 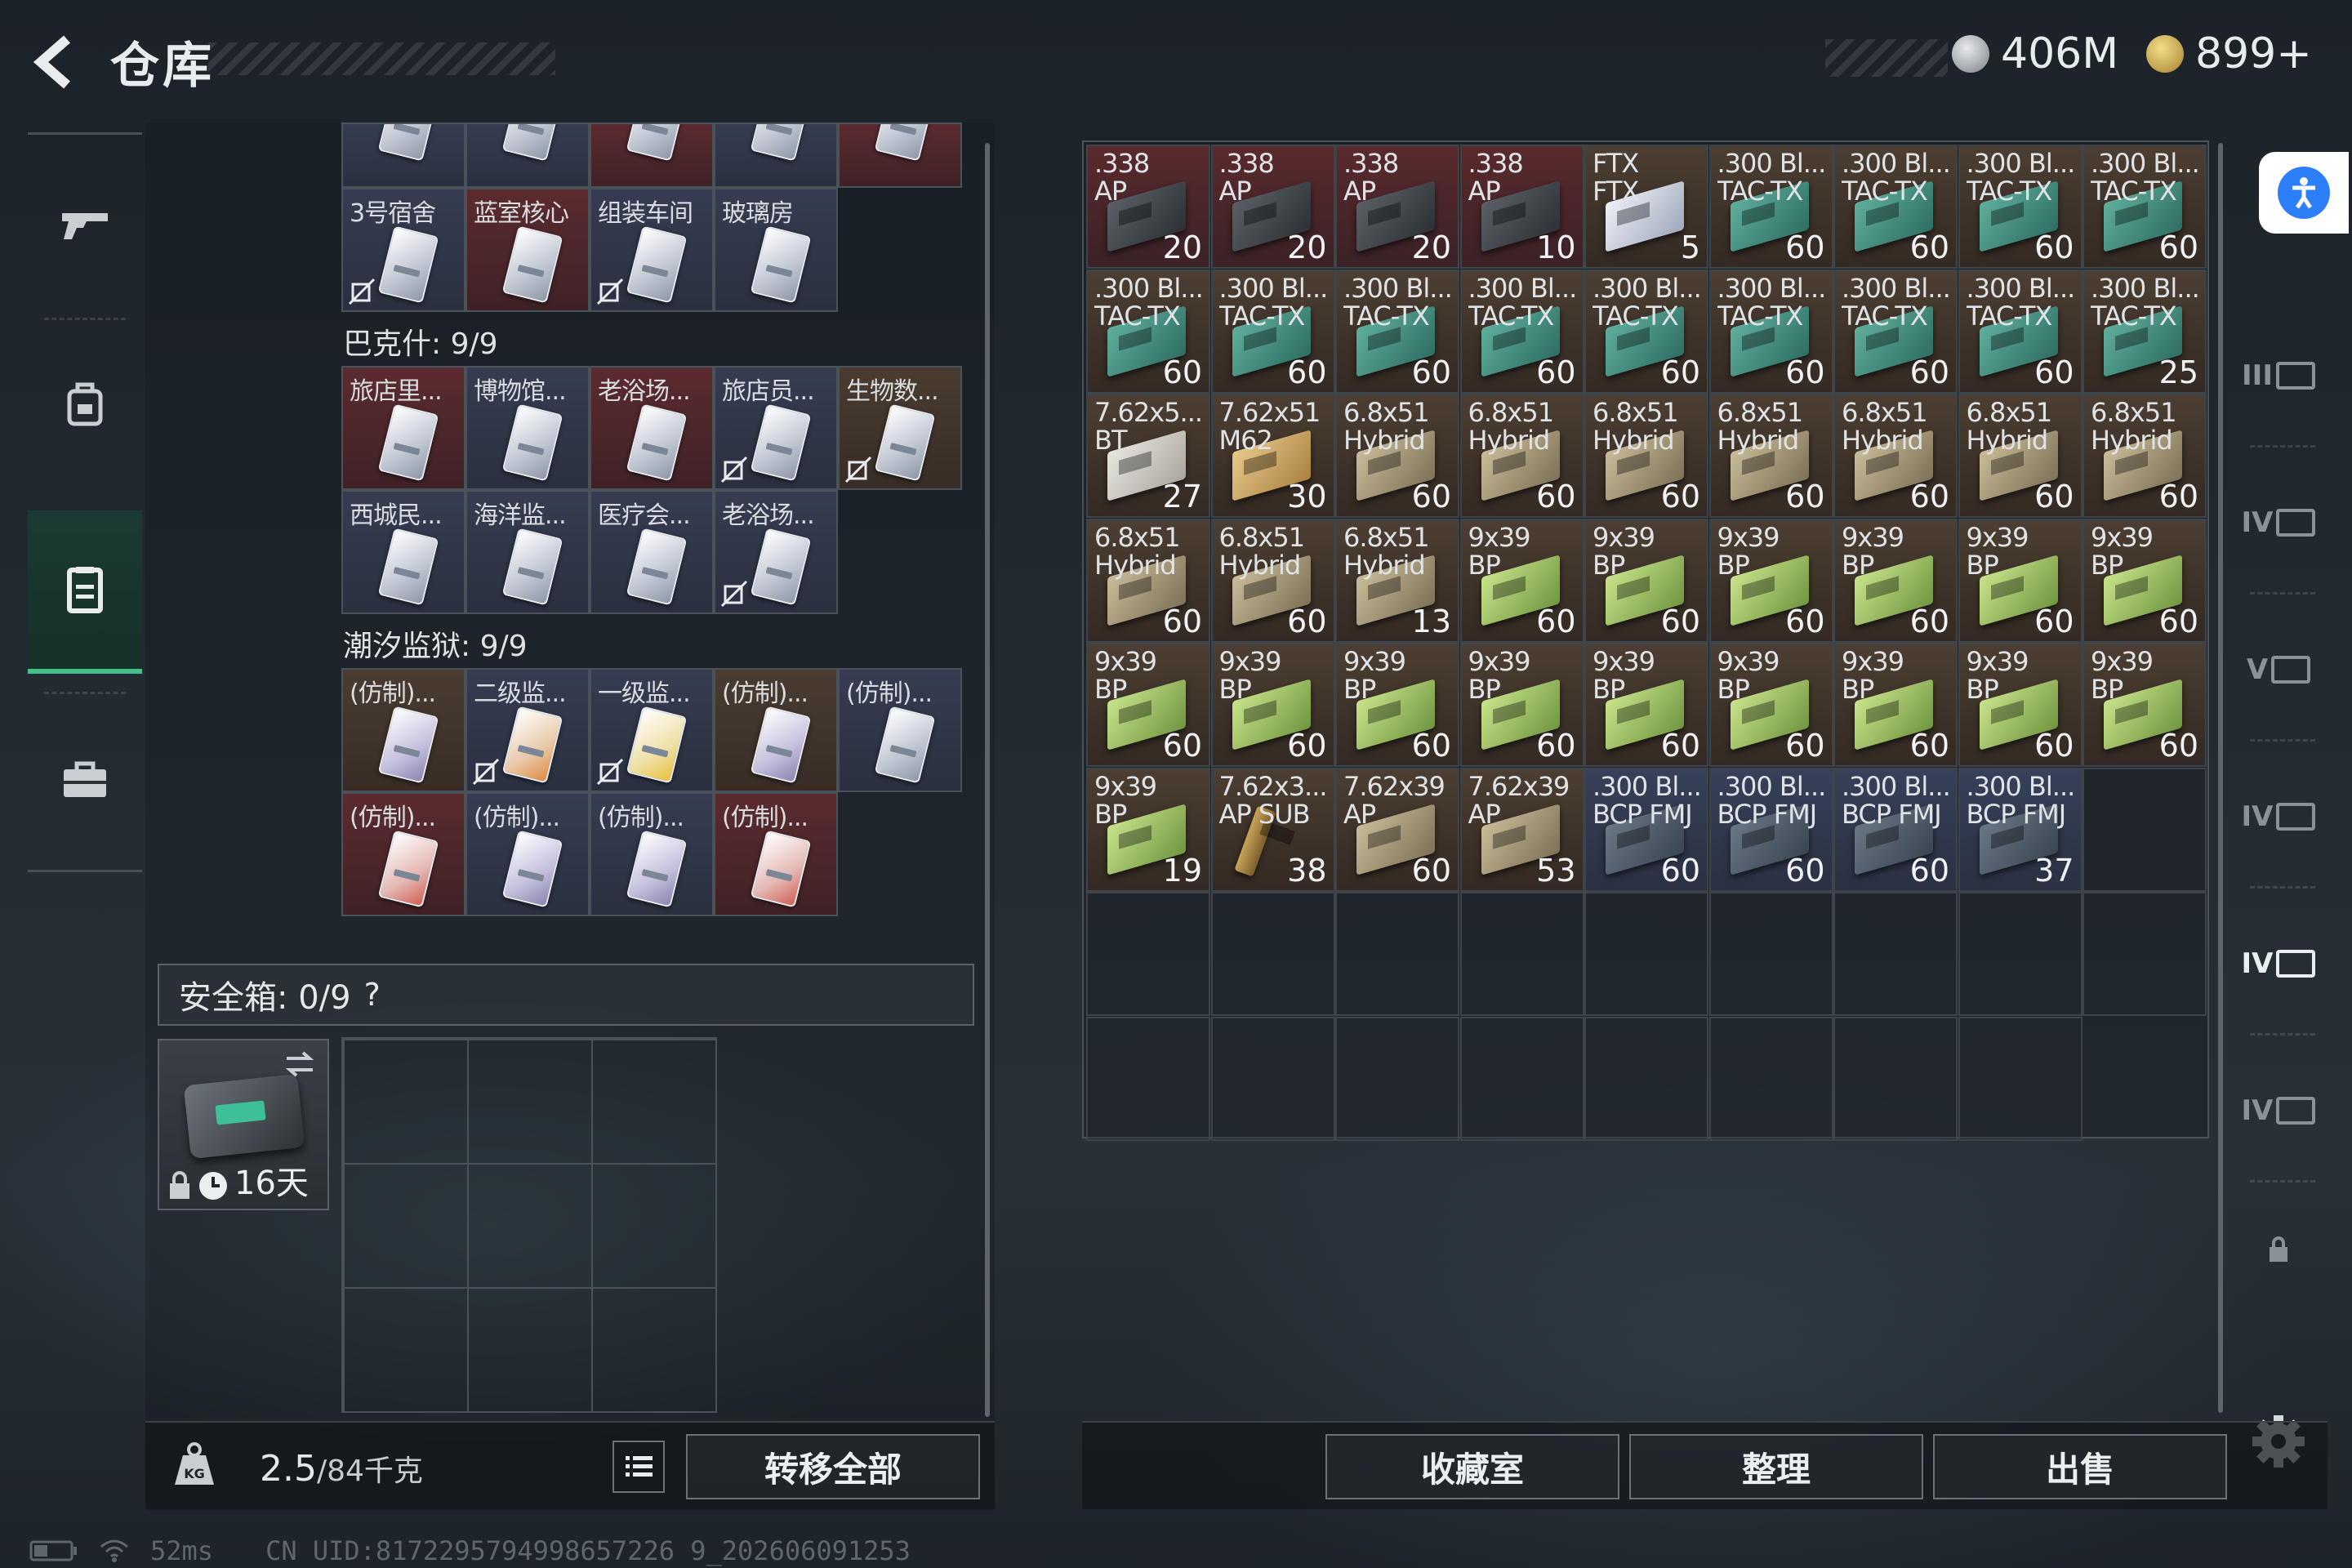 What do you see at coordinates (1397, 580) in the screenshot?
I see `ammo-item: 6.8x51 Hybrid 13` at bounding box center [1397, 580].